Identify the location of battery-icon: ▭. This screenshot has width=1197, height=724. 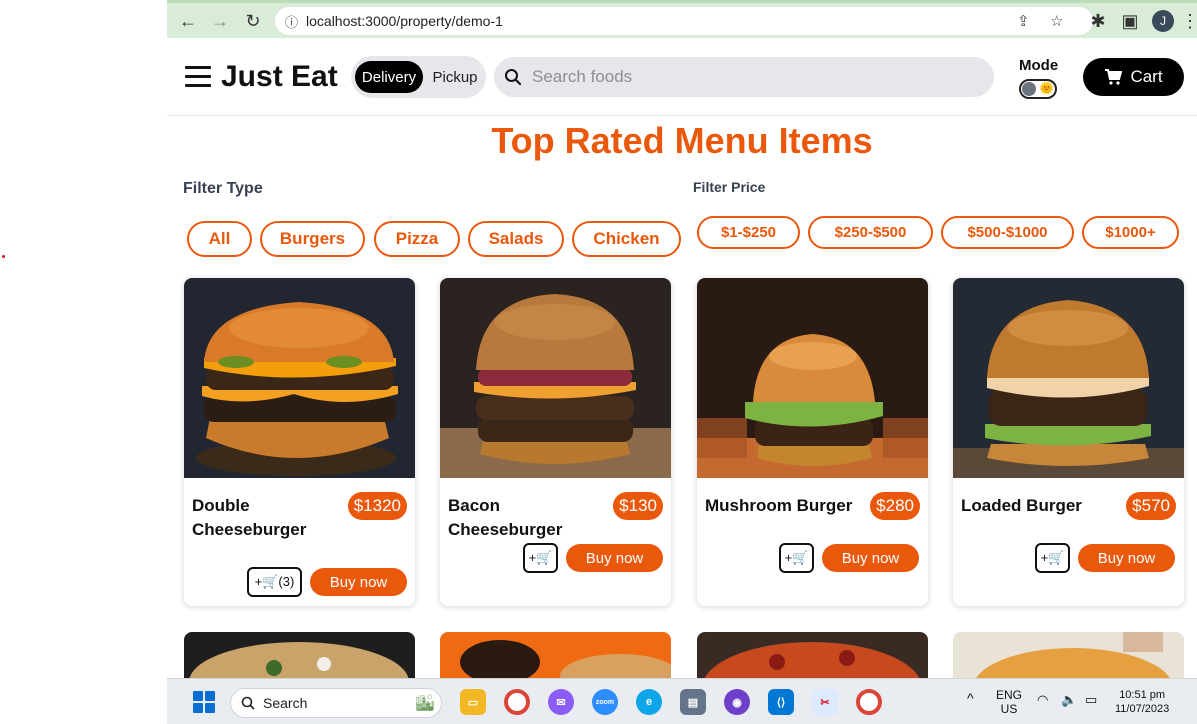
(1091, 700).